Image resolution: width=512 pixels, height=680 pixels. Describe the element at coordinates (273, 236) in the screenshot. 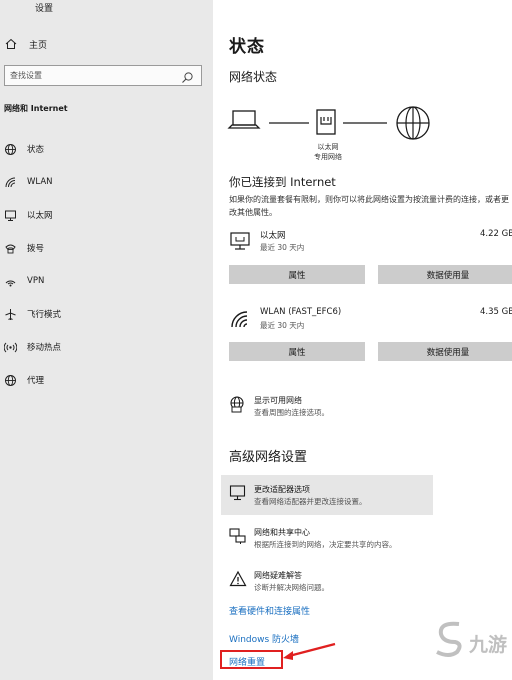

I see `adapter-name: 以太网` at that location.